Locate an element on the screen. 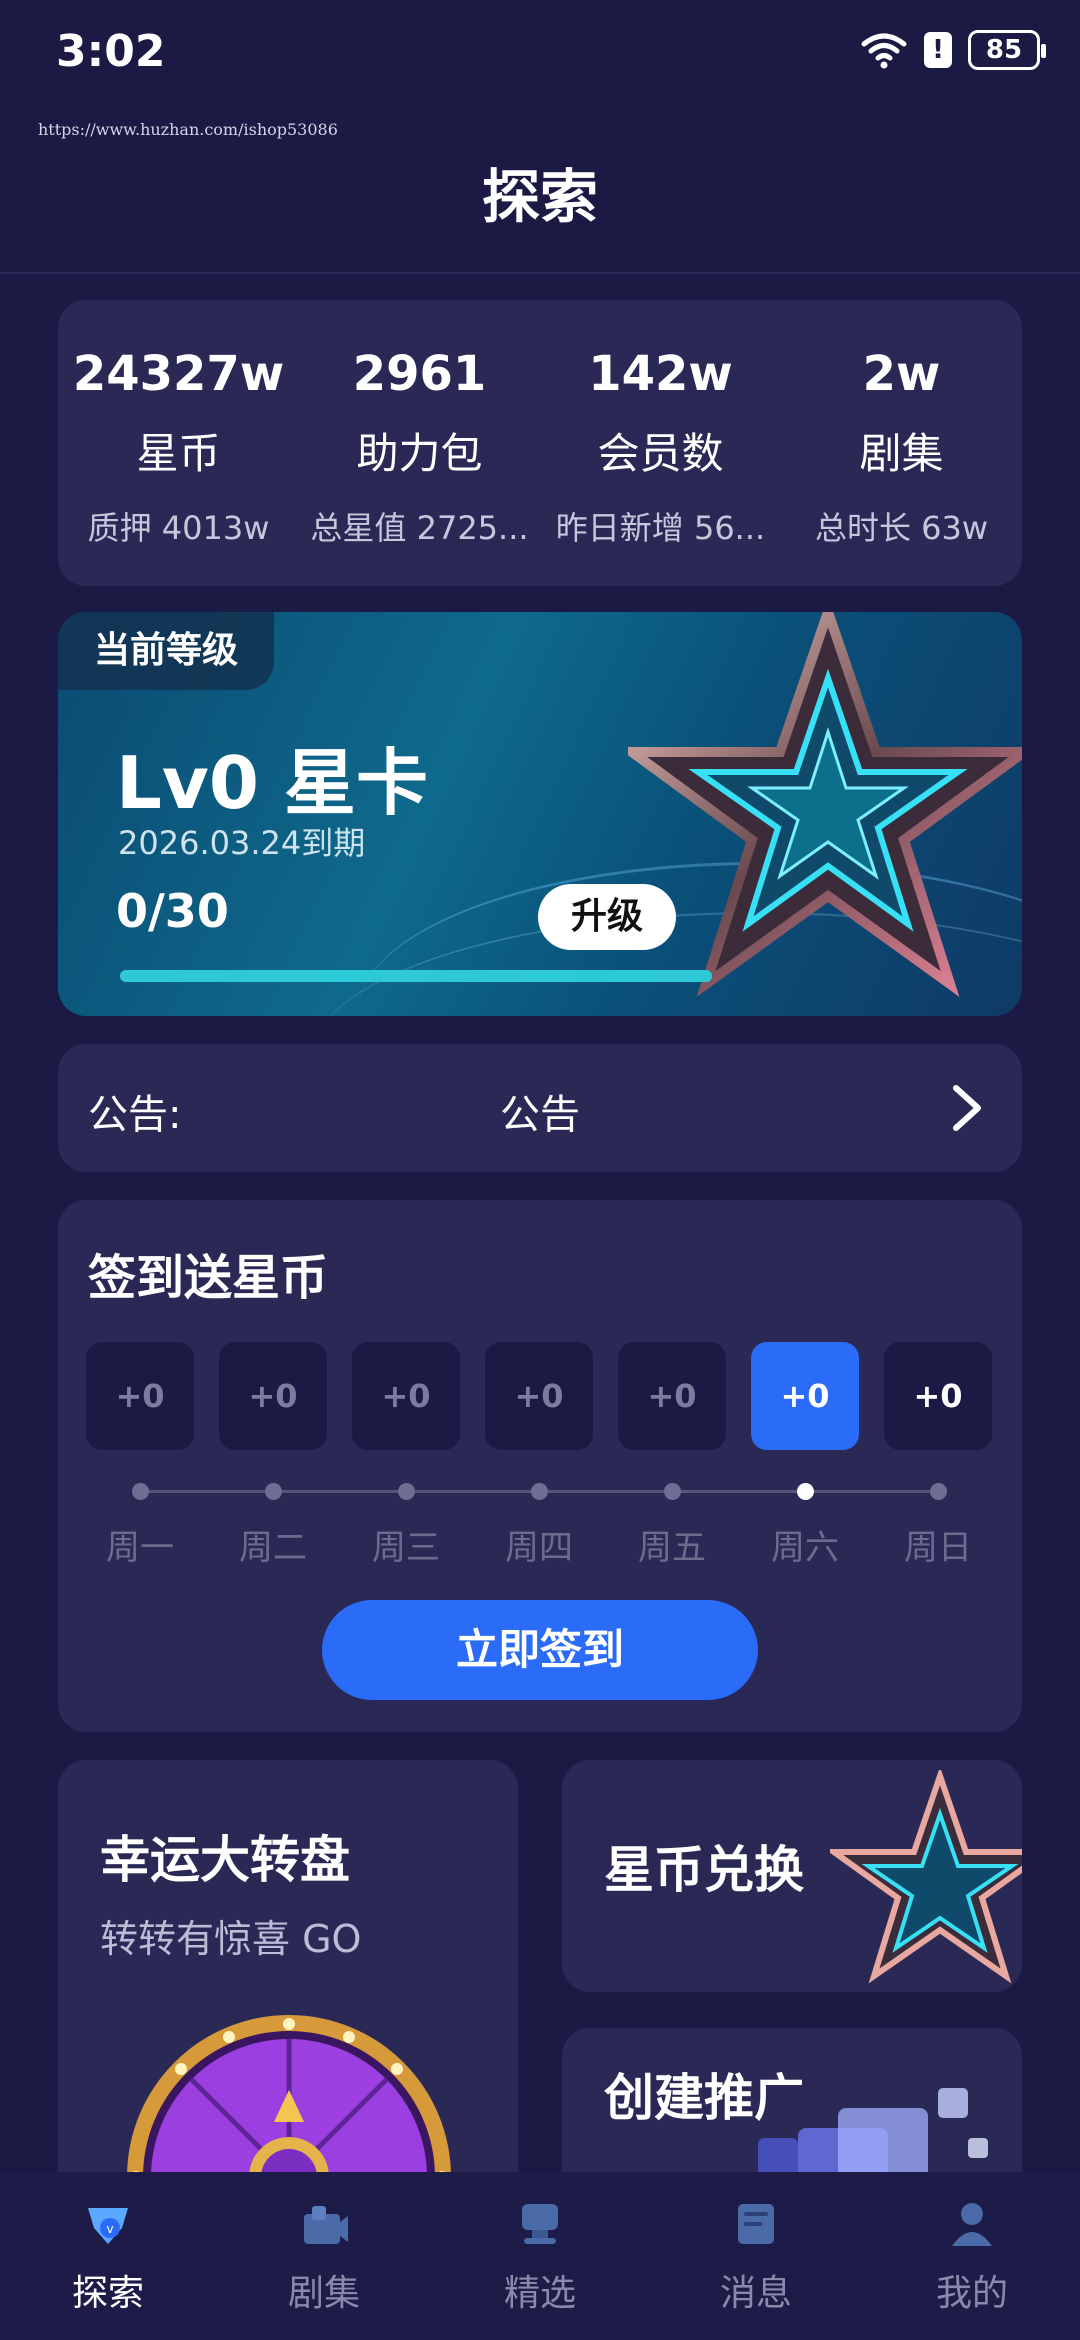 This screenshot has width=1080, height=2340. level-name: Lv0 星卡 is located at coordinates (272, 783).